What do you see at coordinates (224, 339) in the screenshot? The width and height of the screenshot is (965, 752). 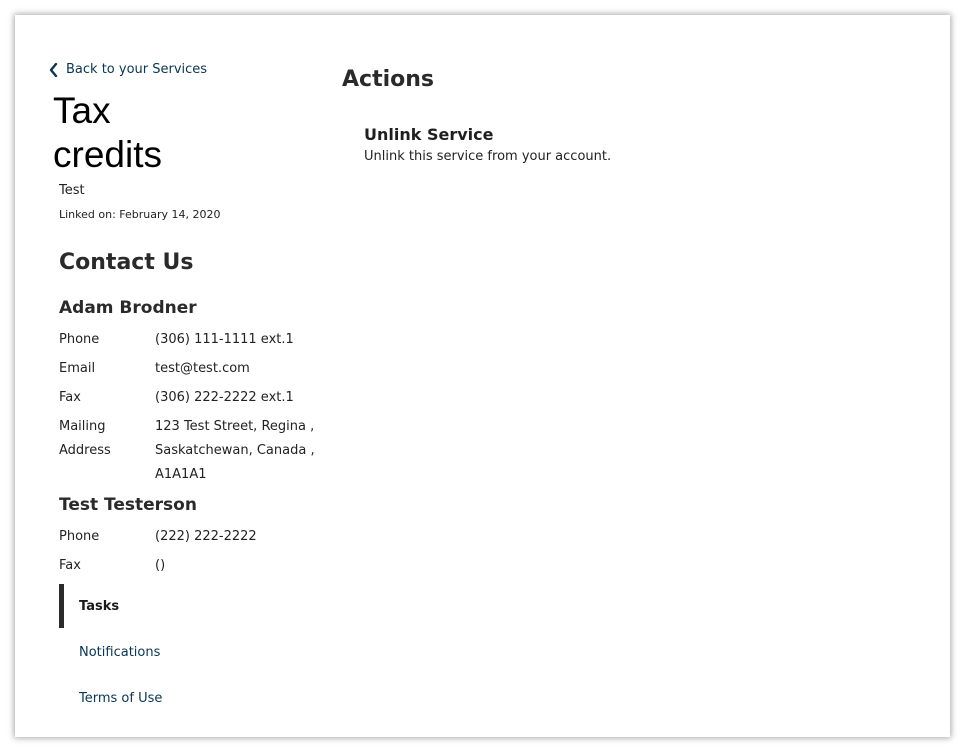 I see `phone-value: (306) 111-1111 ext.1` at bounding box center [224, 339].